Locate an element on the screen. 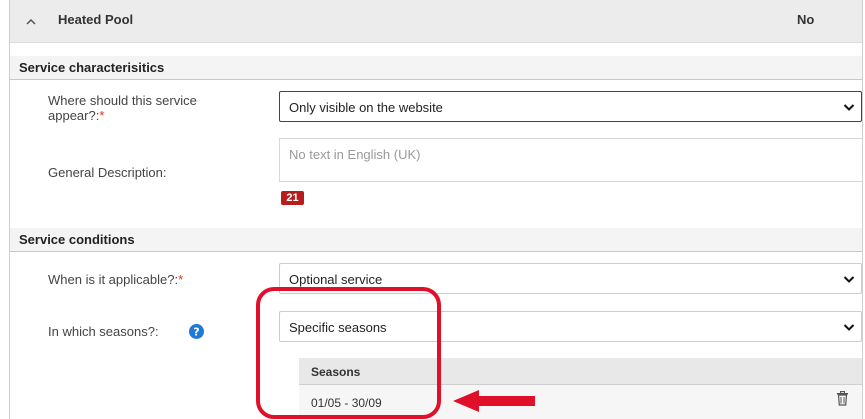 This screenshot has width=865, height=419. seasons-table: Seasons 01/05 - 30/09 is located at coordinates (580, 388).